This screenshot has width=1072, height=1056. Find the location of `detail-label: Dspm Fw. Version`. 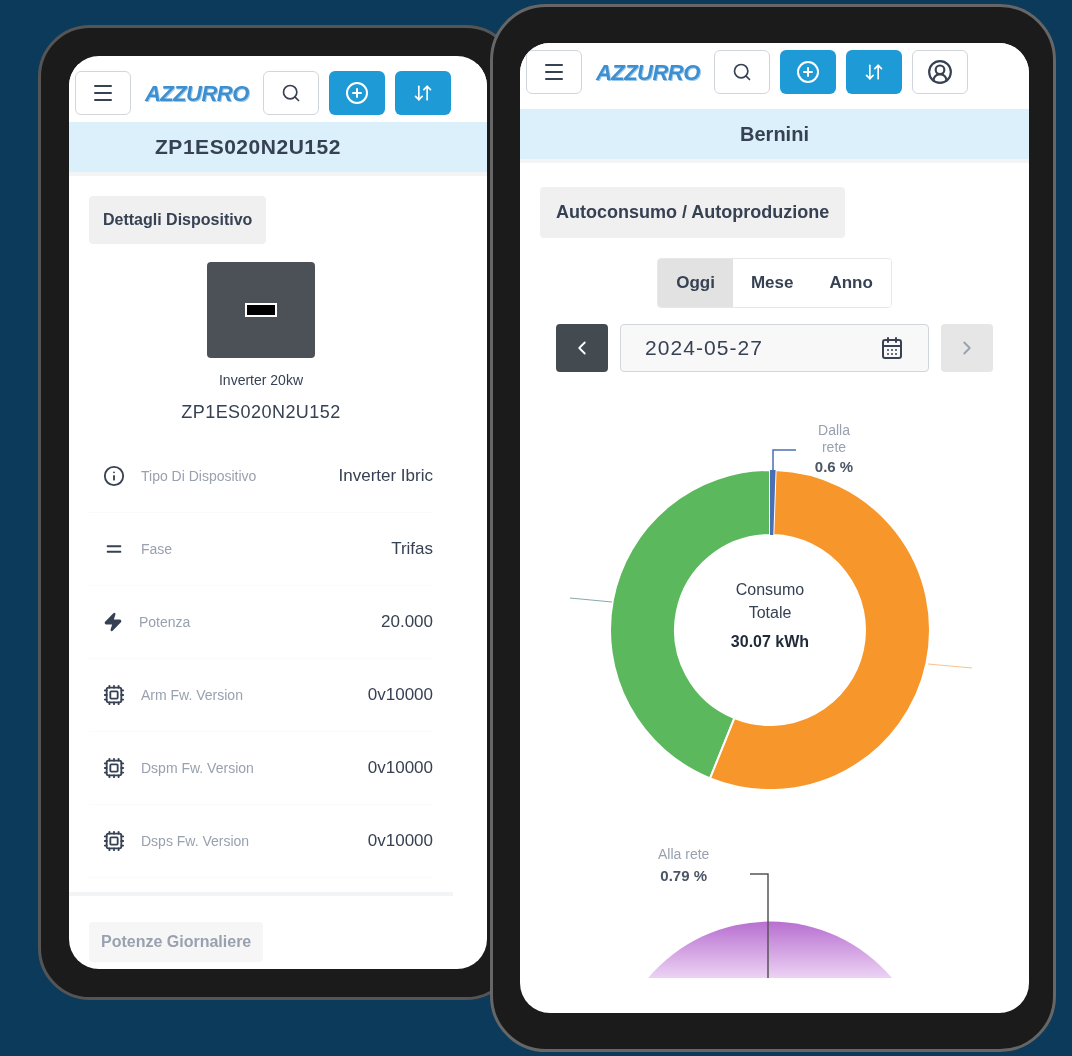

detail-label: Dspm Fw. Version is located at coordinates (197, 768).